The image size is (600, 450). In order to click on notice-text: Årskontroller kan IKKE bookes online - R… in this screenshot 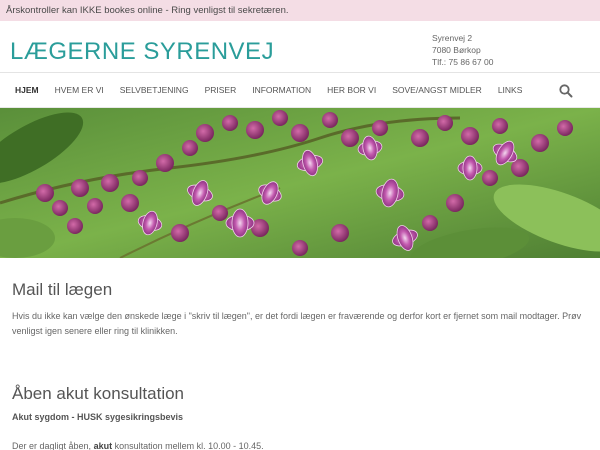, I will do `click(147, 10)`.